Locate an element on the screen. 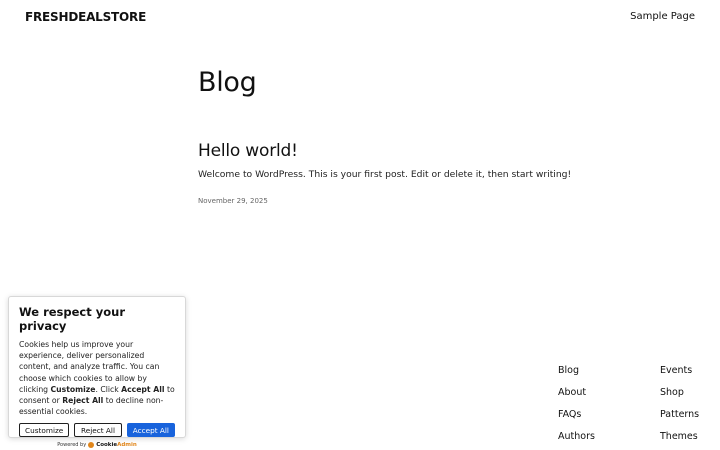  post-title: Hello world! is located at coordinates (248, 151).